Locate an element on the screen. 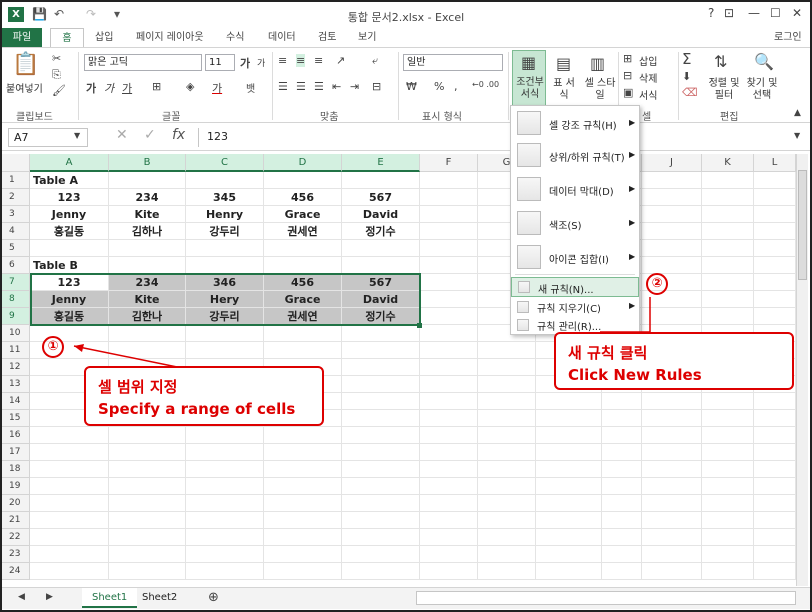  callout-1-pointer is located at coordinates (128, 357).